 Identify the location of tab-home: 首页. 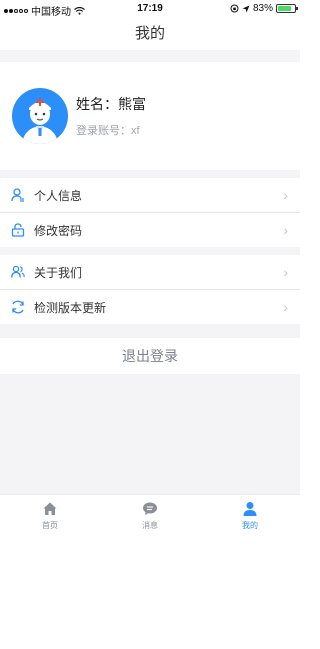
(50, 516).